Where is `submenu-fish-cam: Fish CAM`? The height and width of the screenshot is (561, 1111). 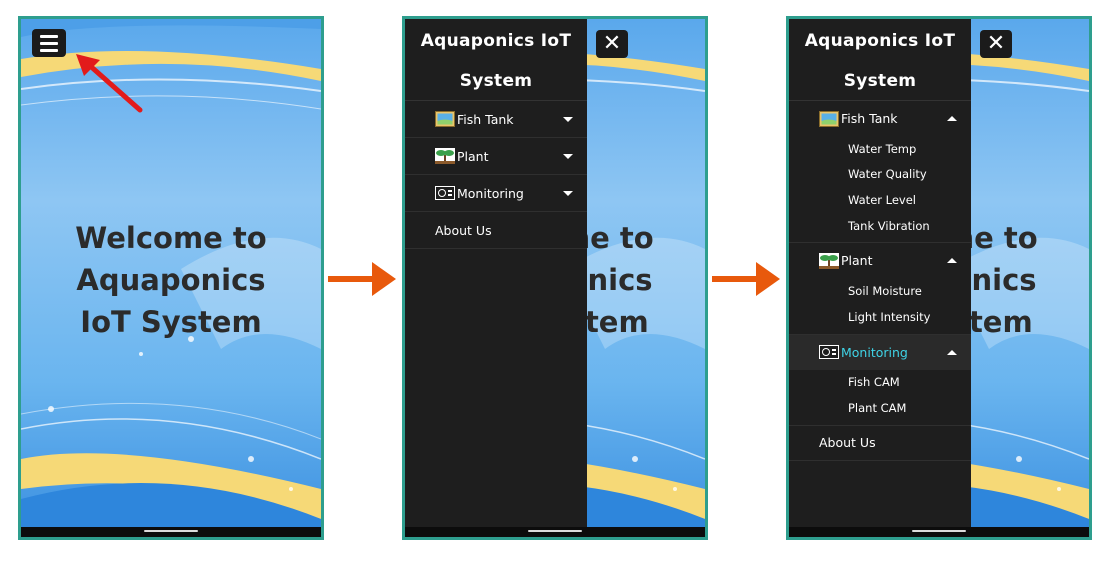
submenu-fish-cam: Fish CAM is located at coordinates (880, 383).